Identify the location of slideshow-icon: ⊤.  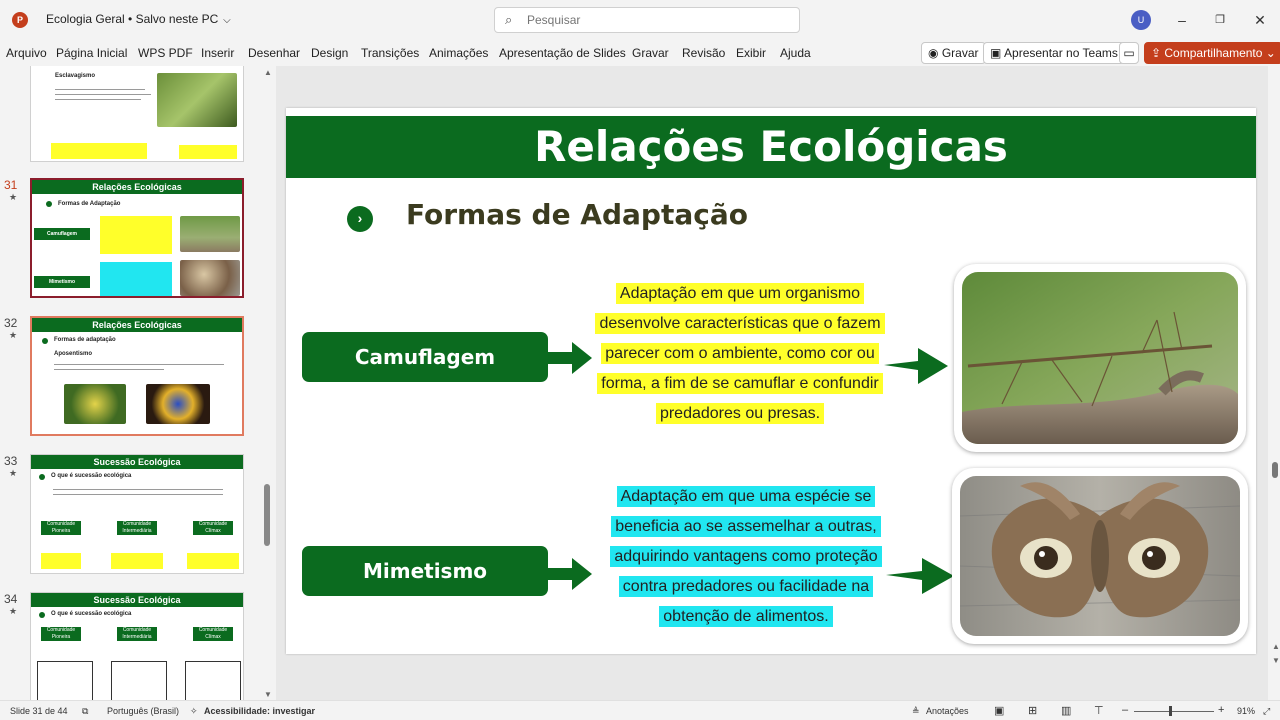
(1099, 710).